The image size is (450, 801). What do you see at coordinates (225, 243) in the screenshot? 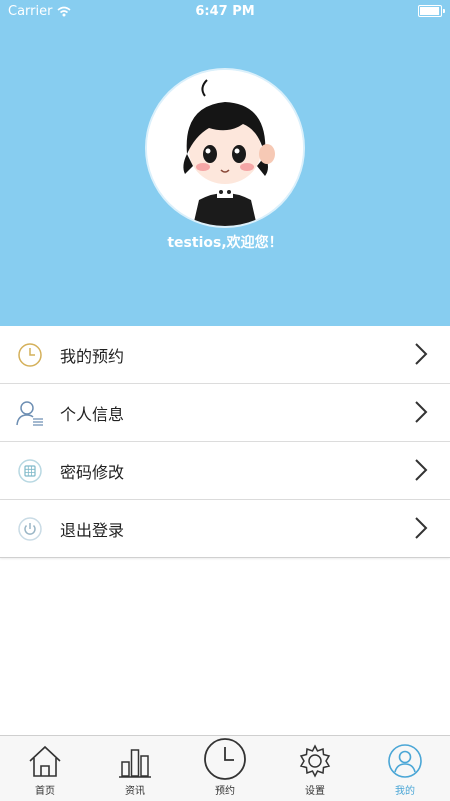
I see `welcome-text: testios,欢迎您！` at bounding box center [225, 243].